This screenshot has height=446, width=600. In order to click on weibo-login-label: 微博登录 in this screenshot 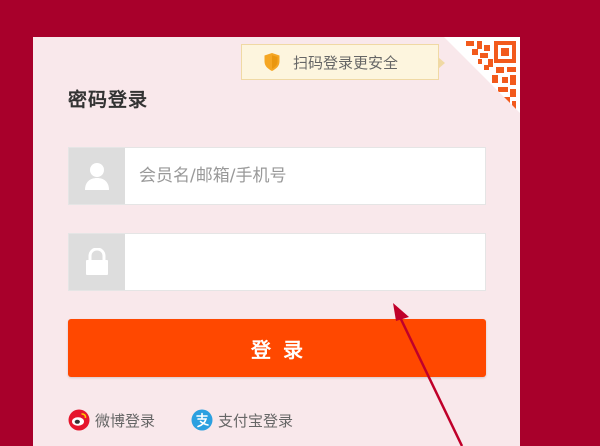, I will do `click(125, 420)`.